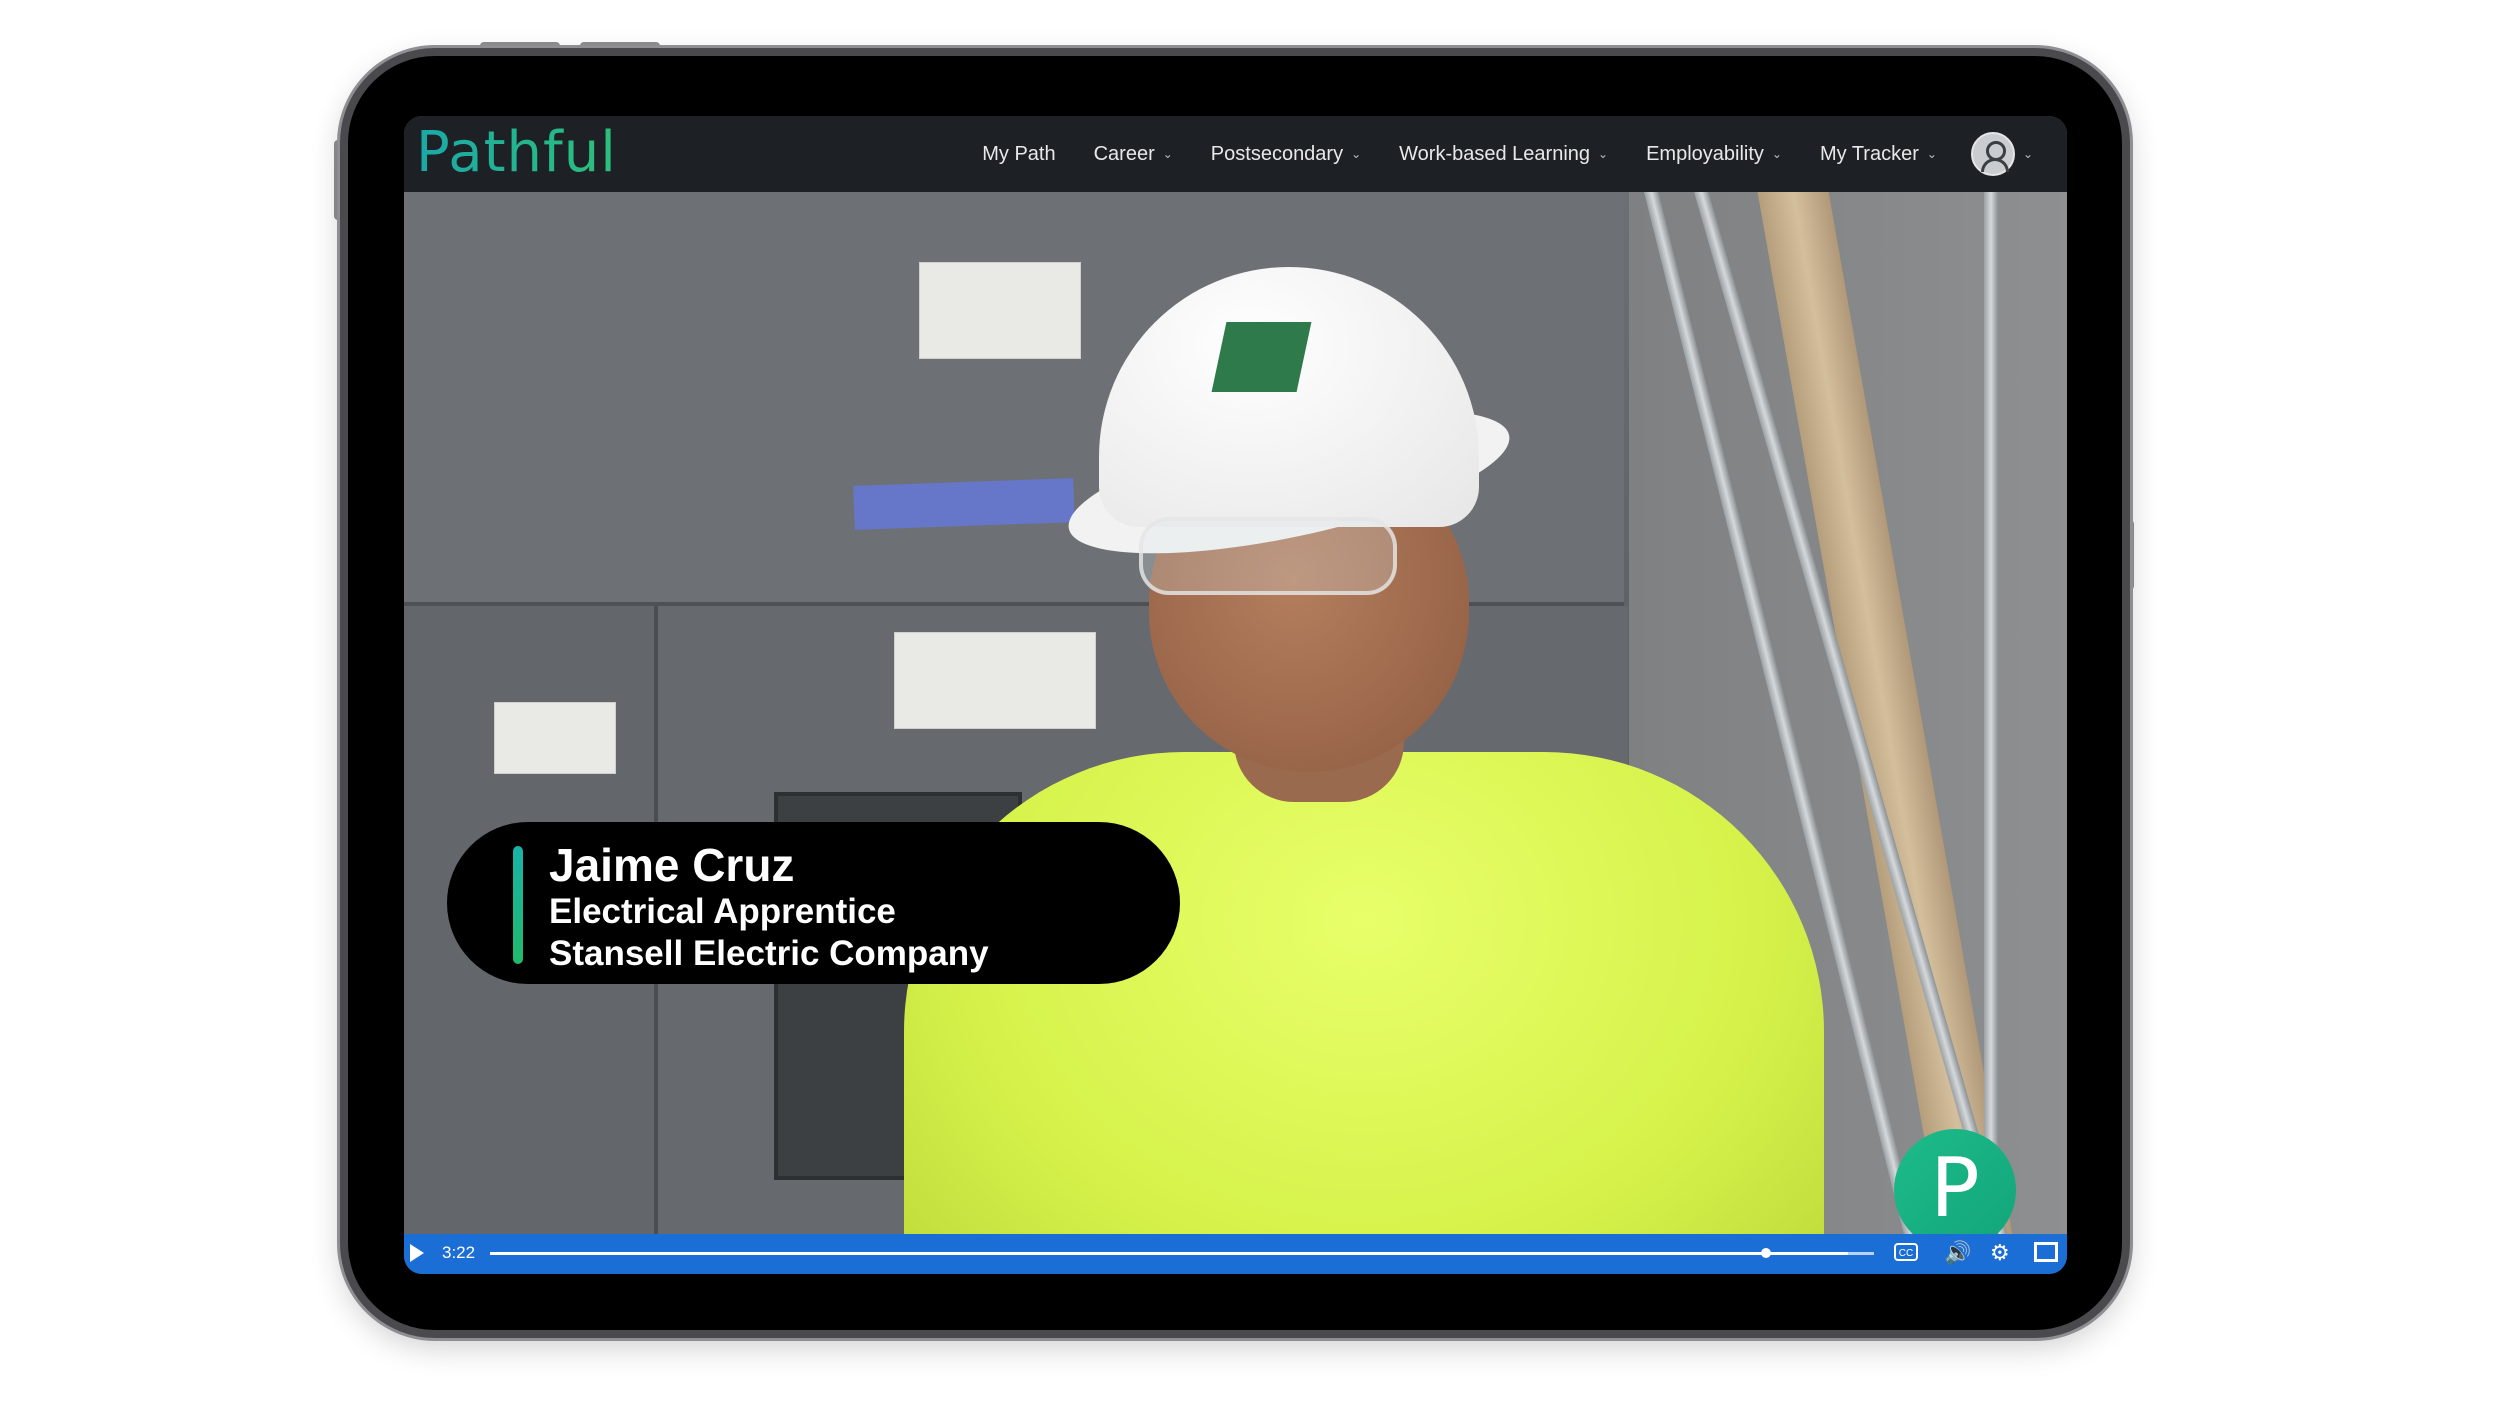 This screenshot has width=2500, height=1406. Describe the element at coordinates (1169, 1253) in the screenshot. I see `progress-fill` at that location.